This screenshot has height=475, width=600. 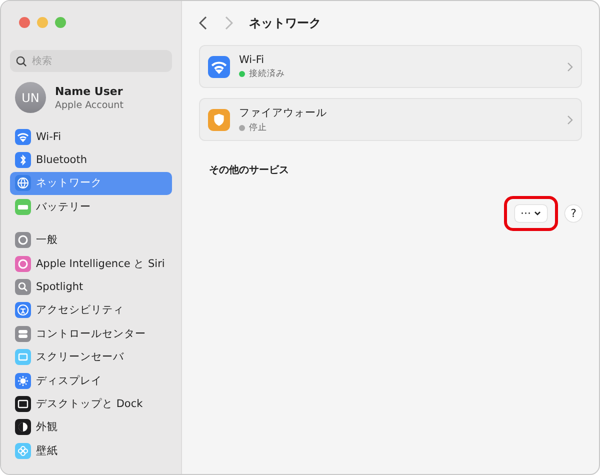 What do you see at coordinates (23, 357) in the screenshot?
I see `screen-icon` at bounding box center [23, 357].